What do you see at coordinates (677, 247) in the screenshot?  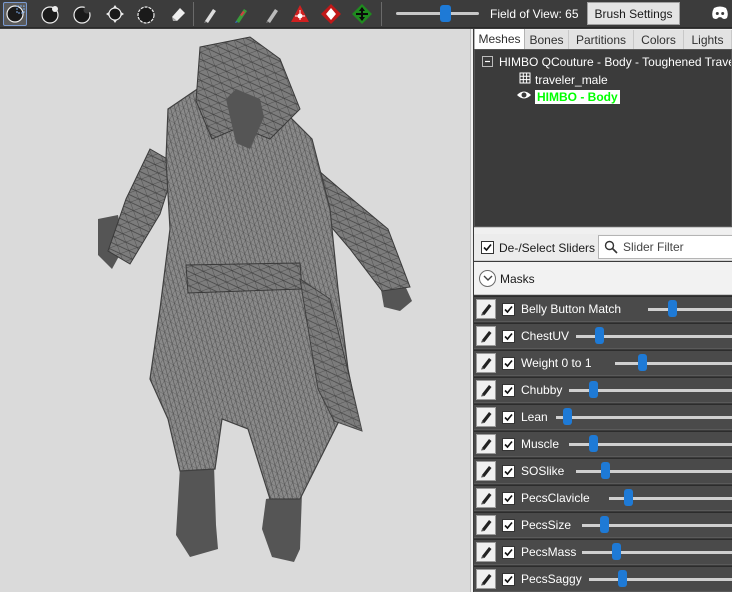 I see `slider-filter-input` at bounding box center [677, 247].